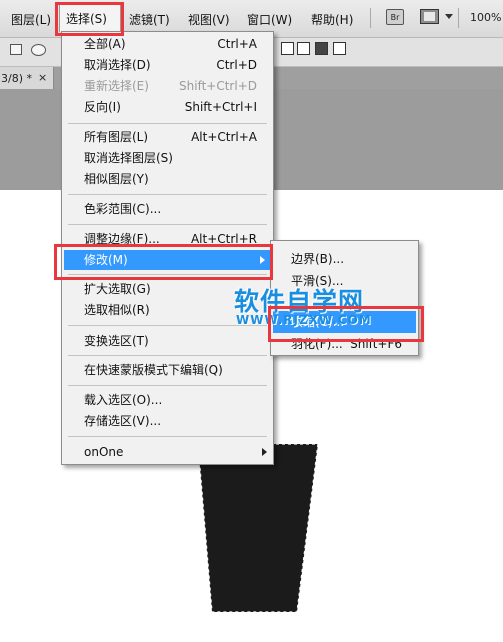 This screenshot has height=642, width=503. Describe the element at coordinates (153, 370) in the screenshot. I see `menu-item-label: 在快速蒙版模式下编辑(Q)` at that location.